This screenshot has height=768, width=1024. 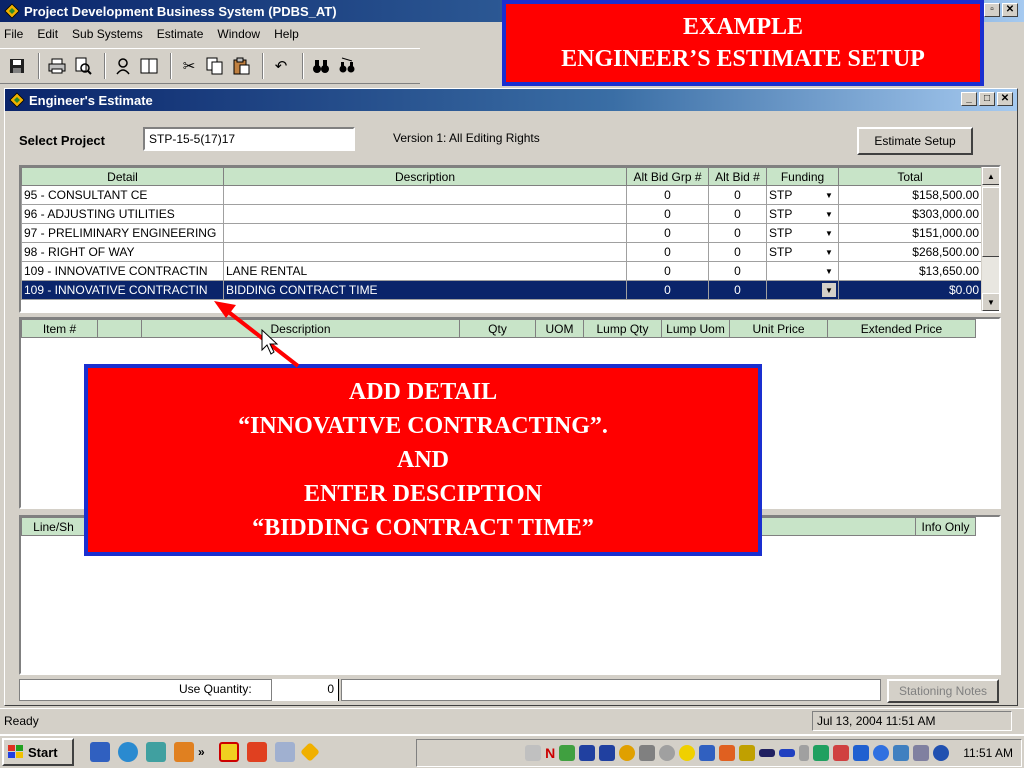 I want to click on start-button: Start, so click(x=38, y=752).